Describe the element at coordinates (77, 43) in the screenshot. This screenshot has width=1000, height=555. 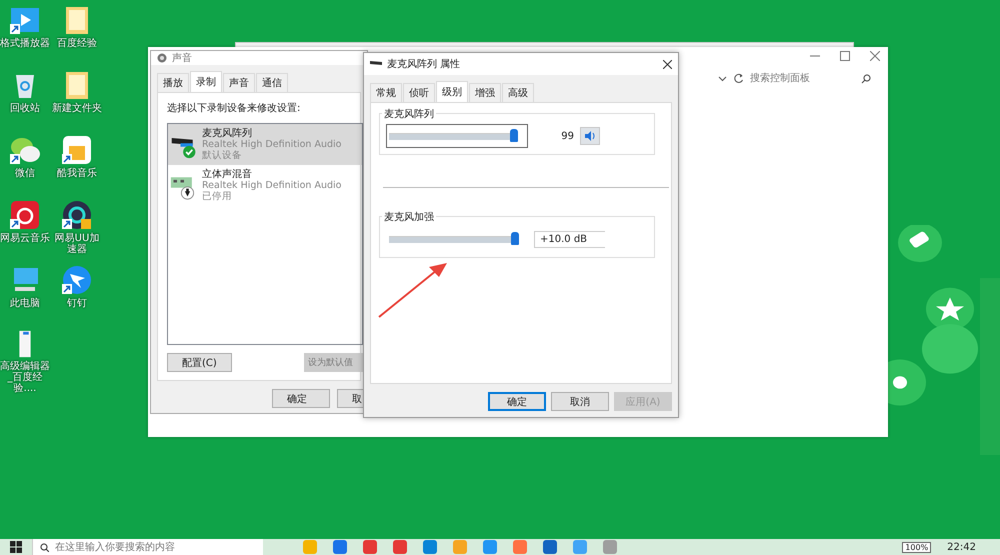
I see `desktop-icon-label: 百度经验` at that location.